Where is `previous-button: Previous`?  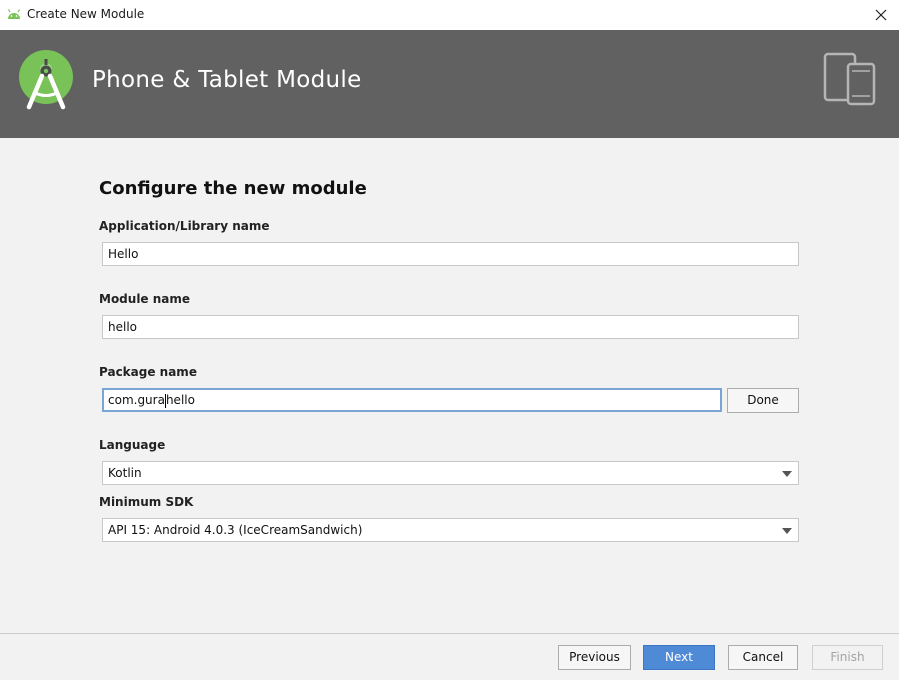 previous-button: Previous is located at coordinates (594, 657).